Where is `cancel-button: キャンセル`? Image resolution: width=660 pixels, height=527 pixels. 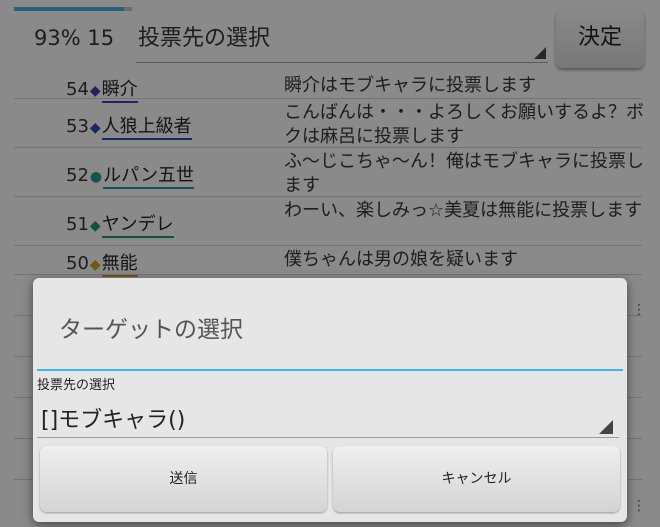 cancel-button: キャンセル is located at coordinates (476, 479).